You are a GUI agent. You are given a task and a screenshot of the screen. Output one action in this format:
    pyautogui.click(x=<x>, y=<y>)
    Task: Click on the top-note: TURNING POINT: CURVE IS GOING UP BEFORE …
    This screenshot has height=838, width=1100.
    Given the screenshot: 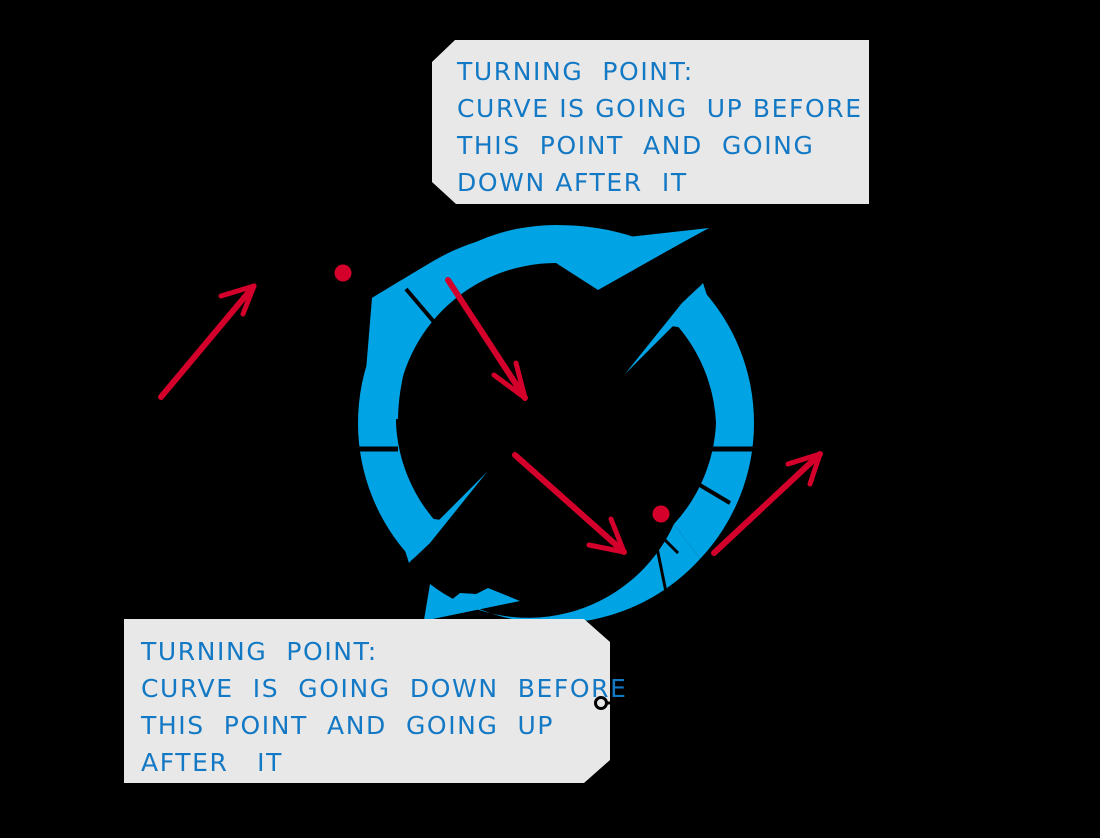 What is the action you would take?
    pyautogui.click(x=647, y=122)
    